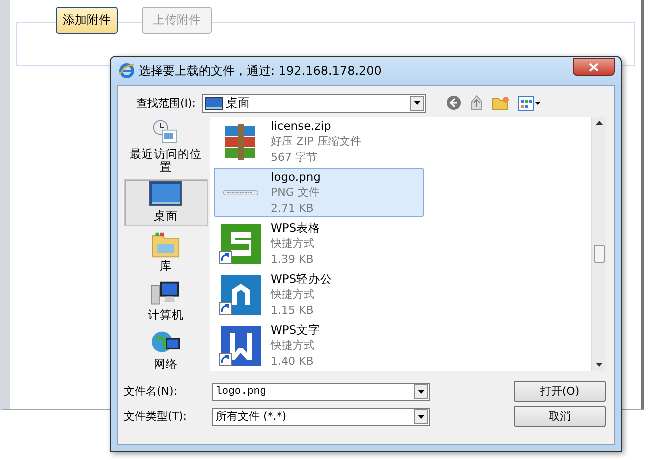 The image size is (657, 460). Describe the element at coordinates (166, 350) in the screenshot. I see `places-bar-item: 网络` at that location.